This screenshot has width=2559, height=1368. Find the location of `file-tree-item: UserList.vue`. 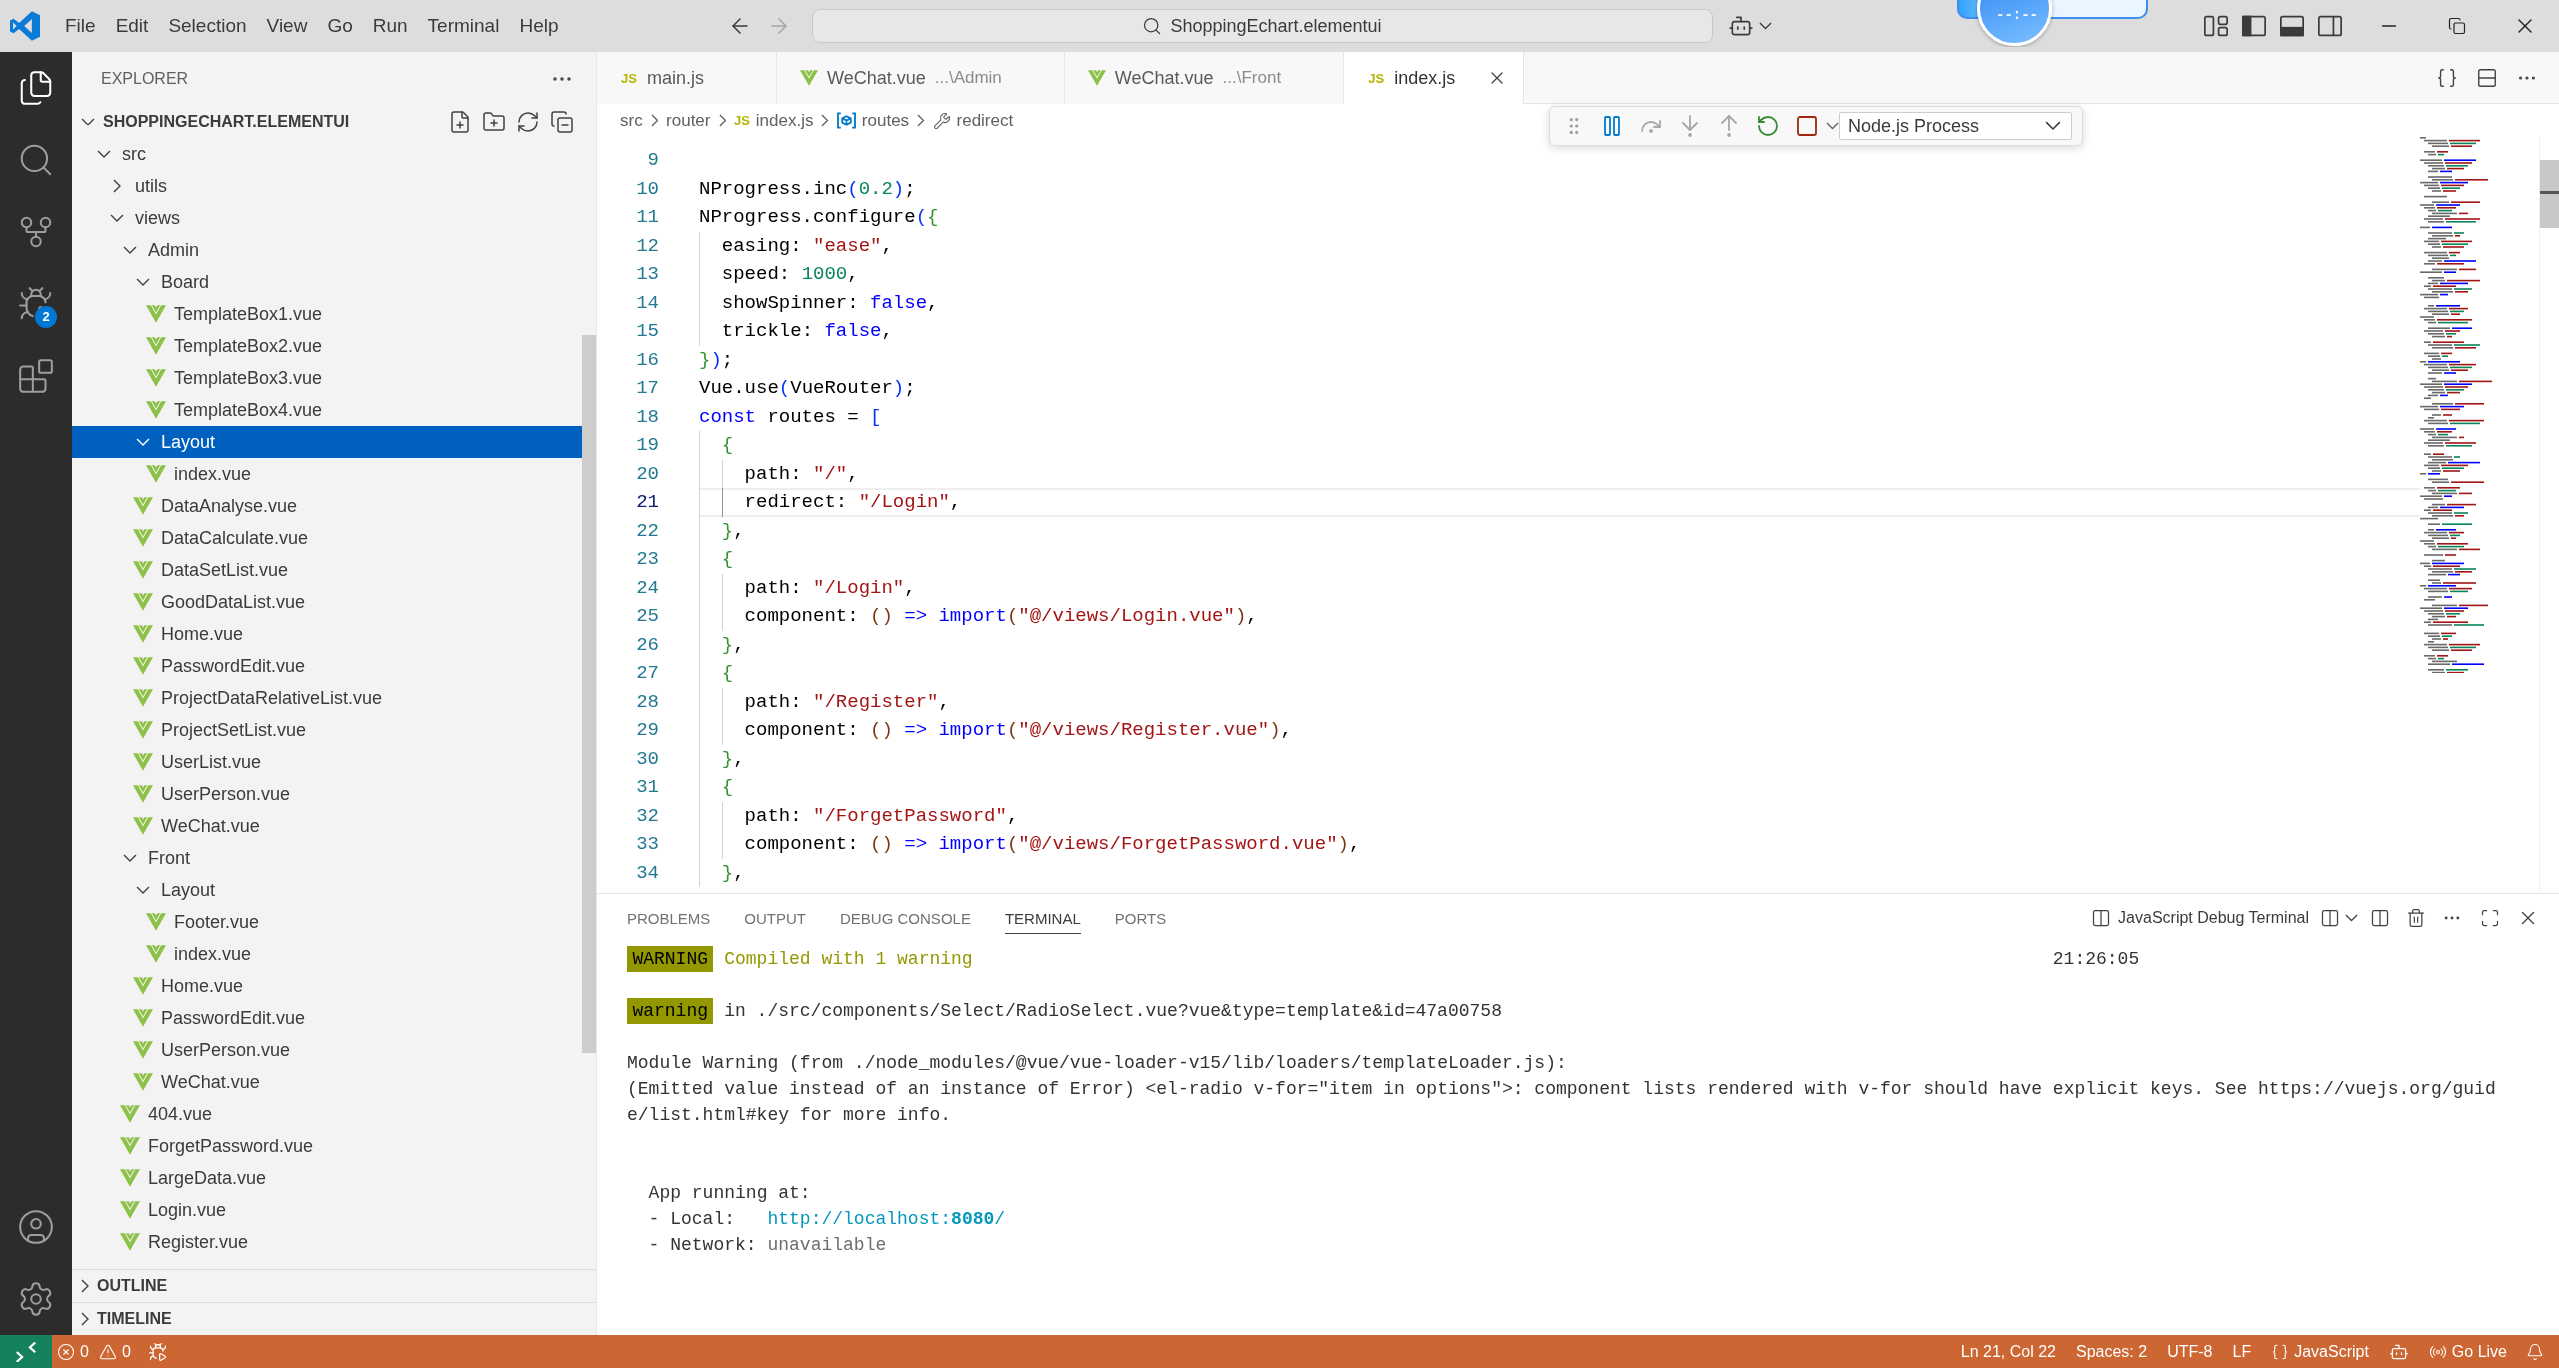

file-tree-item: UserList.vue is located at coordinates (327, 762).